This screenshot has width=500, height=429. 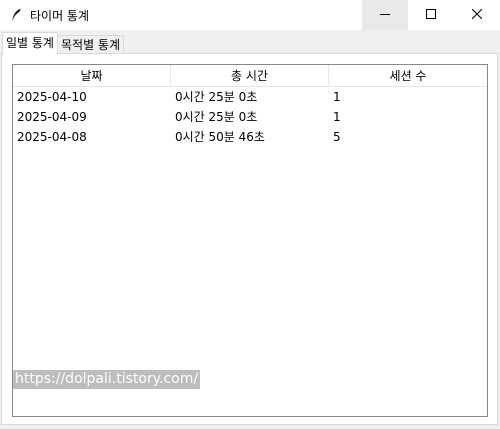 I want to click on window-controls, so click(x=431, y=15).